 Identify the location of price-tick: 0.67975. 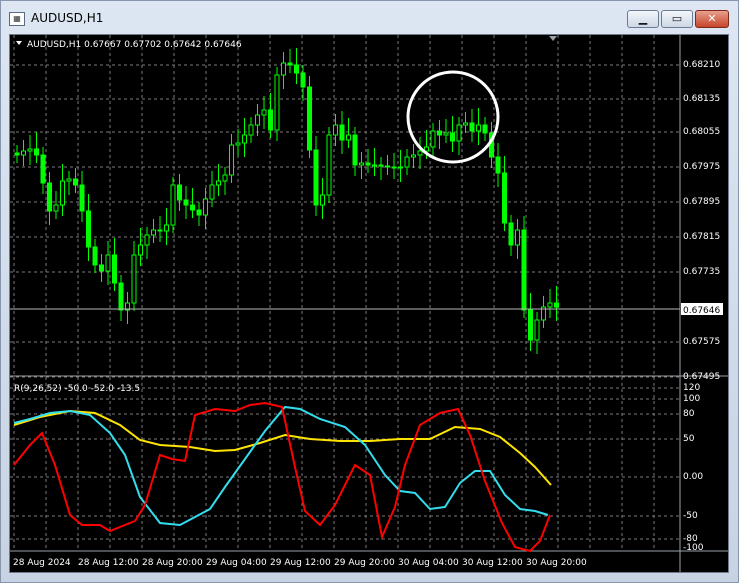
(701, 167).